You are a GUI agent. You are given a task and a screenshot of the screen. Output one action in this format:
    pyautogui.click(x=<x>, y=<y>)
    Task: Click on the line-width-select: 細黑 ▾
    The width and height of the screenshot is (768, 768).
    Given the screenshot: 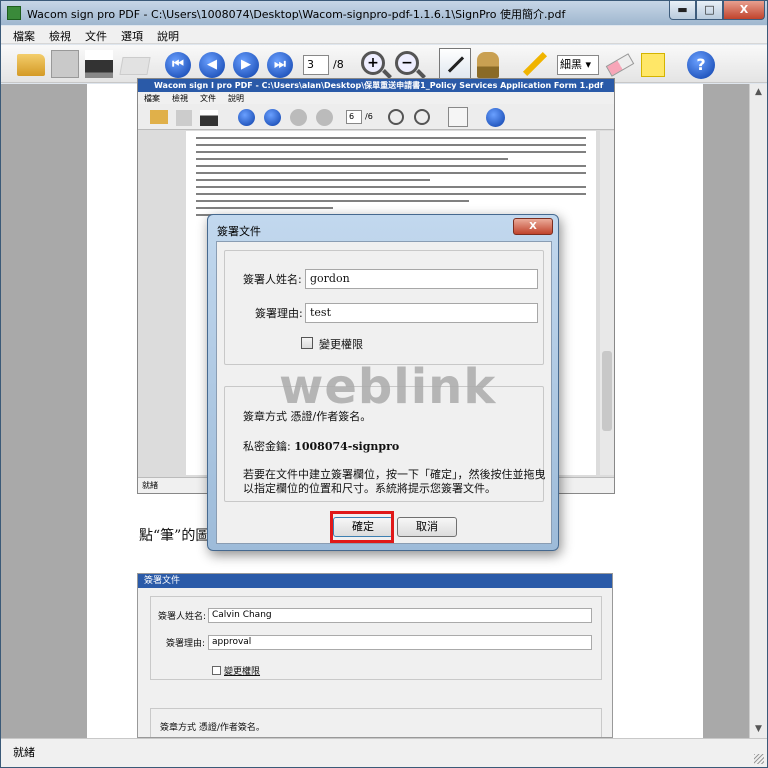 What is the action you would take?
    pyautogui.click(x=578, y=65)
    